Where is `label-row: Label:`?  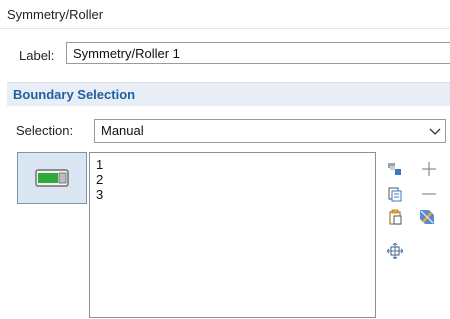
label-row: Label: is located at coordinates (38, 55).